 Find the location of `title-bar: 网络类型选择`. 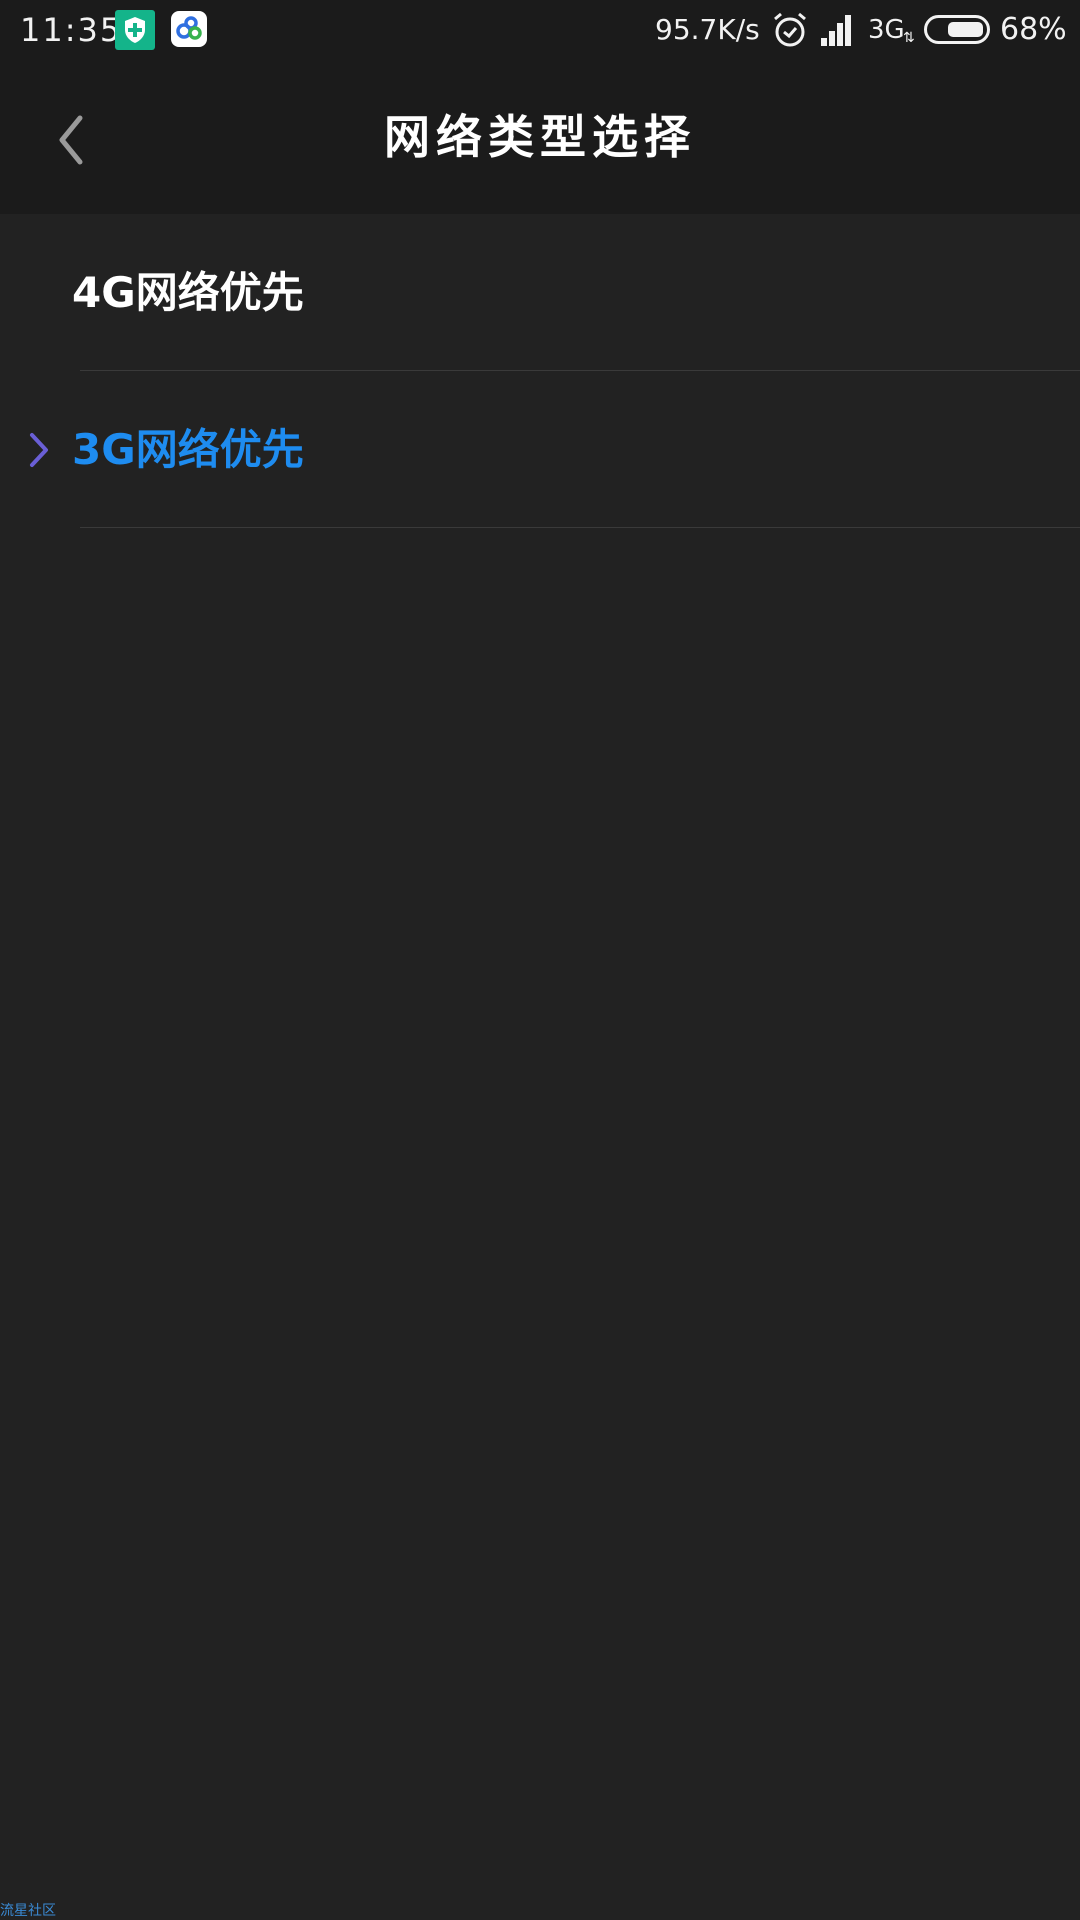

title-bar: 网络类型选择 is located at coordinates (540, 137).